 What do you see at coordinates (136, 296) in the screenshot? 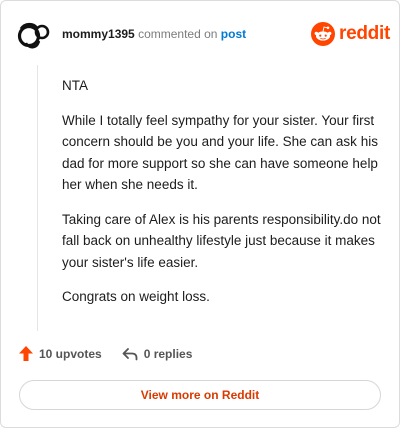
I see `comment-paragraph: Congrats on weight loss.` at bounding box center [136, 296].